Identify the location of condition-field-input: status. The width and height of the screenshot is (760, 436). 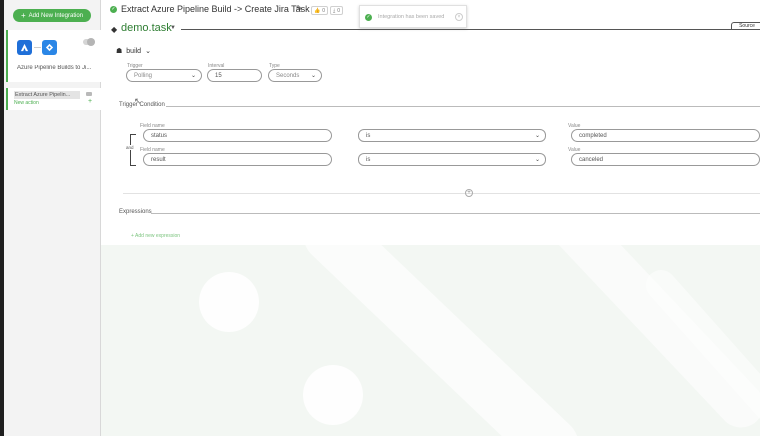
(237, 135).